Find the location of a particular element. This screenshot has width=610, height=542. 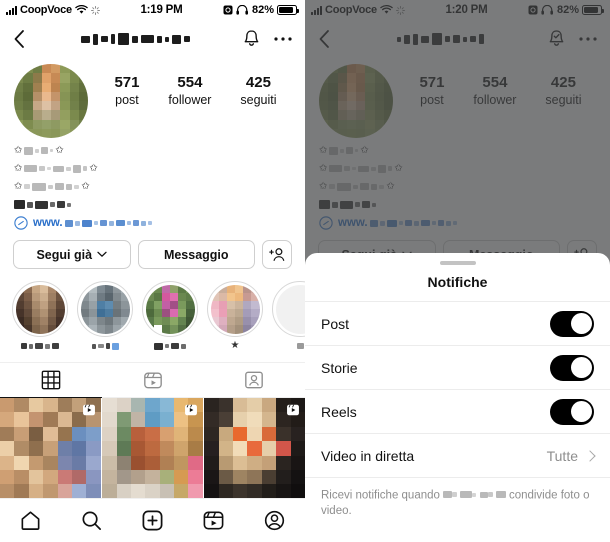

bottom-nav is located at coordinates (152, 520).